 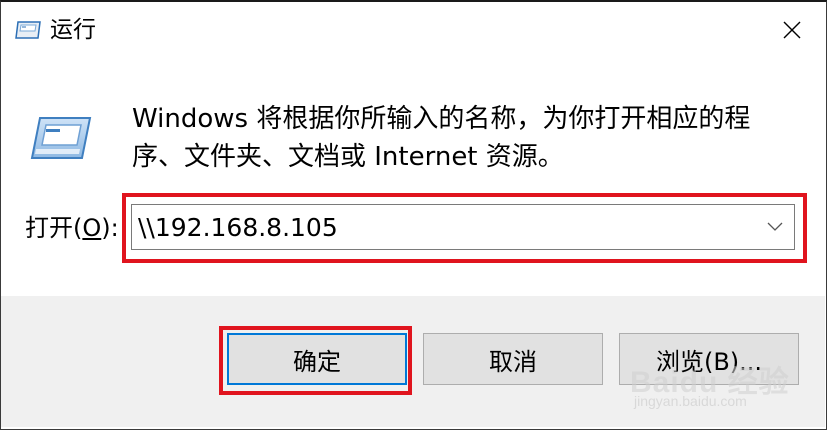 I want to click on title-bar: 运行, so click(x=413, y=31).